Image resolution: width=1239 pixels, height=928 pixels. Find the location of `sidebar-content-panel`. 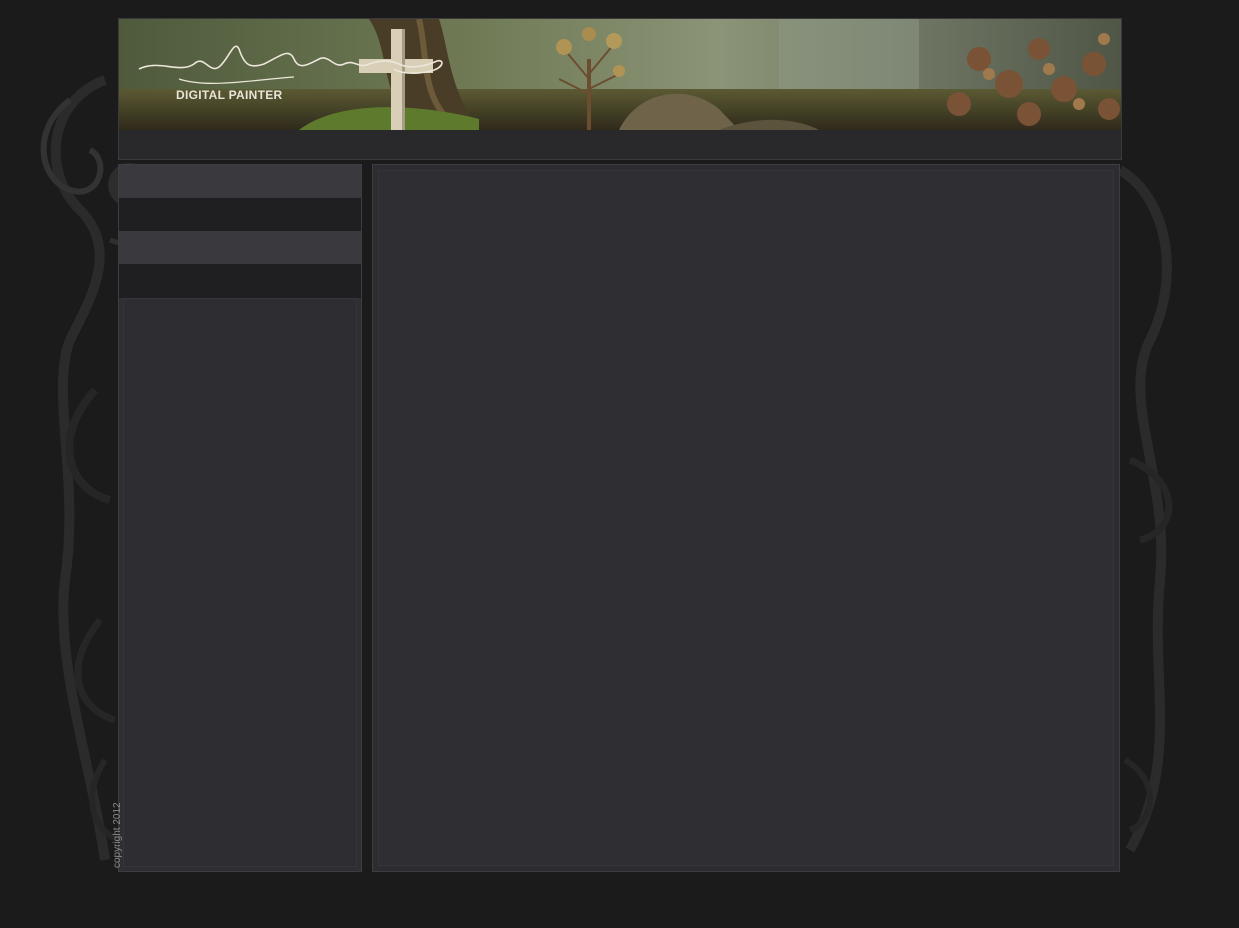

sidebar-content-panel is located at coordinates (240, 582).